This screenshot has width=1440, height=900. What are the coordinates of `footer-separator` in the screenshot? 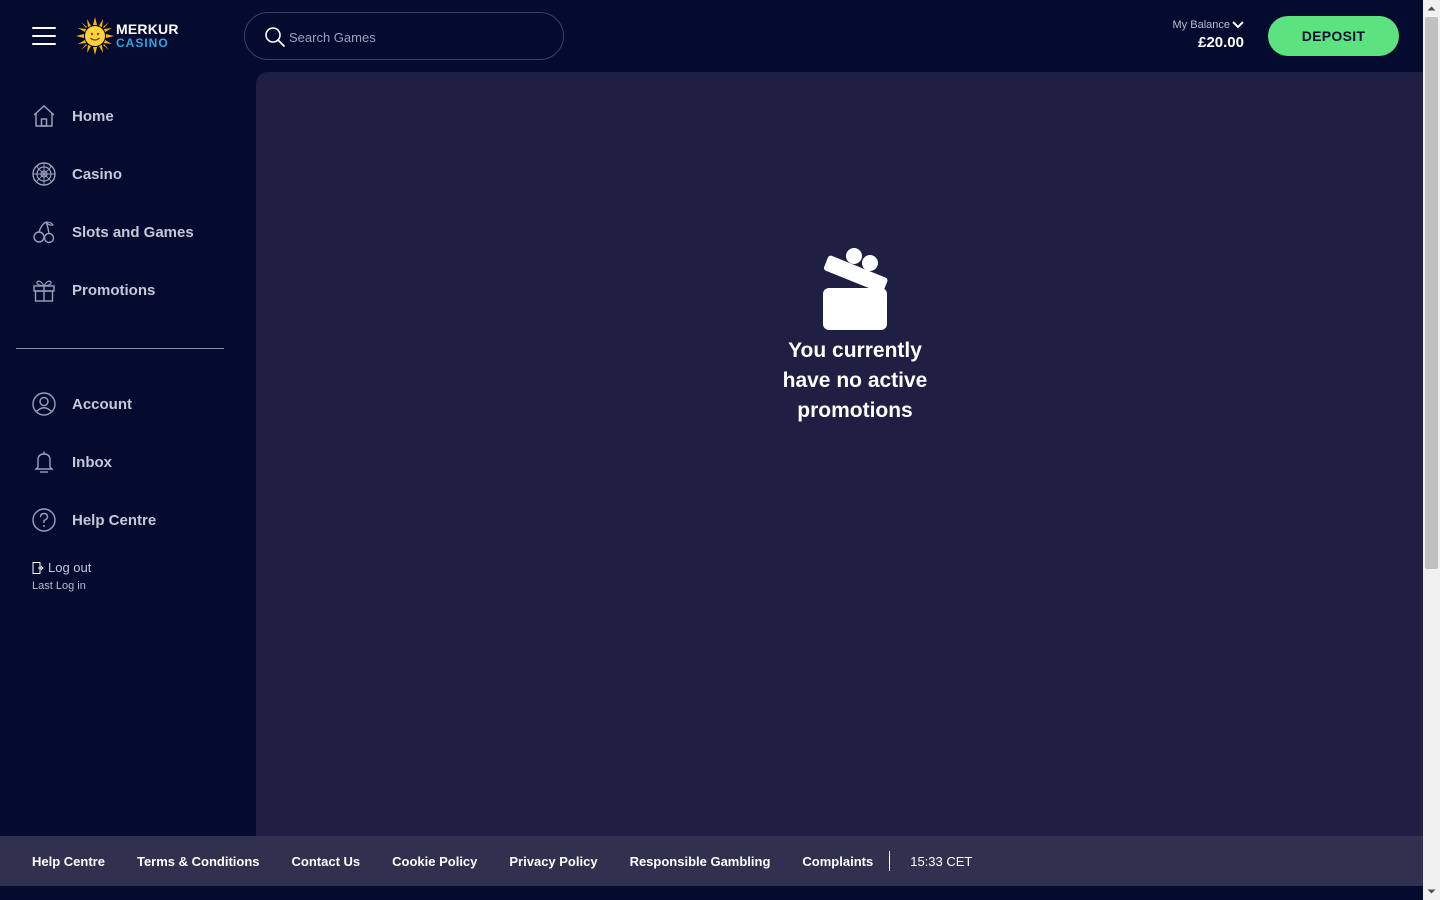 It's located at (890, 861).